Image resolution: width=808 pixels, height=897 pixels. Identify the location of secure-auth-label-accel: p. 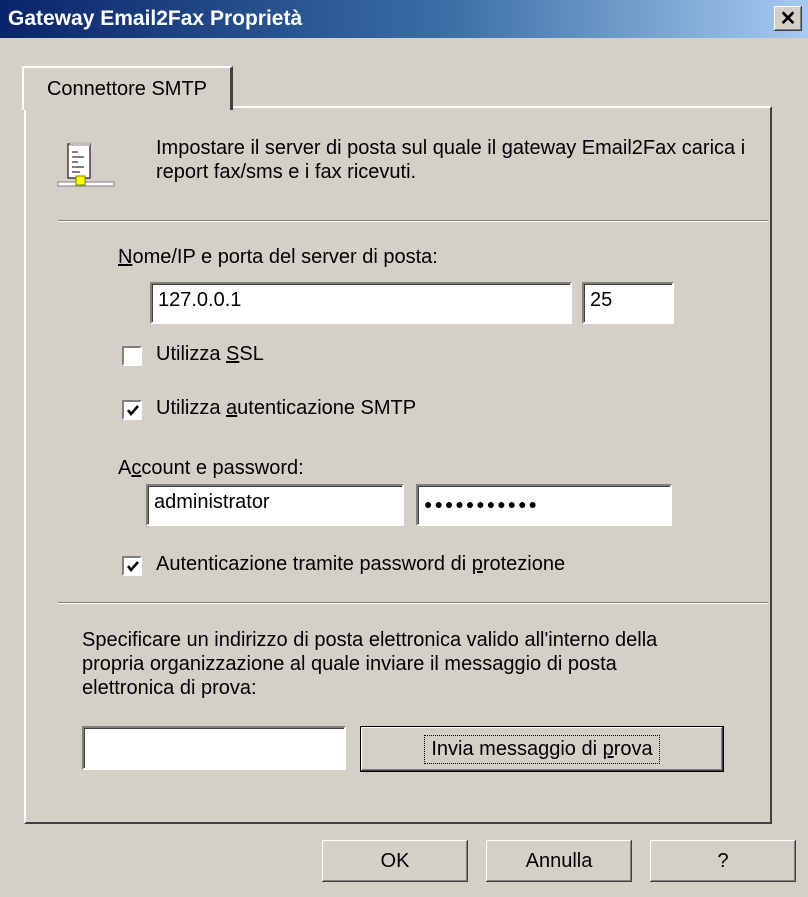
(477, 564).